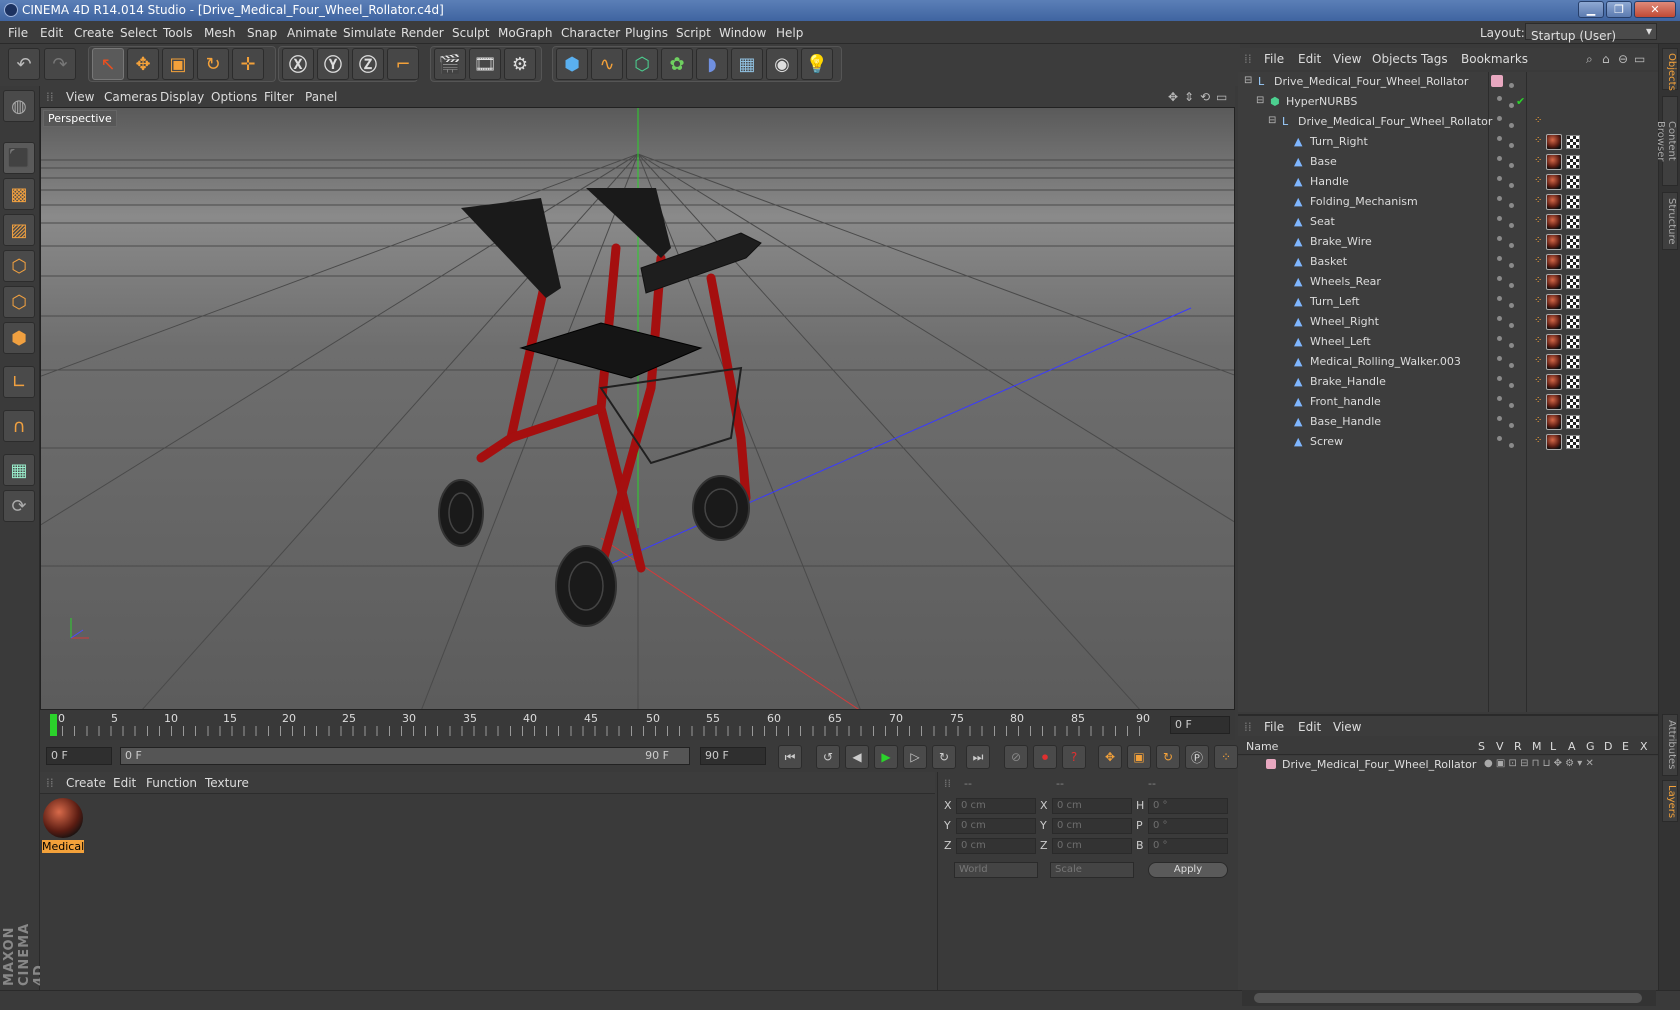  What do you see at coordinates (712, 64) in the screenshot?
I see `deformer-icon: ◗` at bounding box center [712, 64].